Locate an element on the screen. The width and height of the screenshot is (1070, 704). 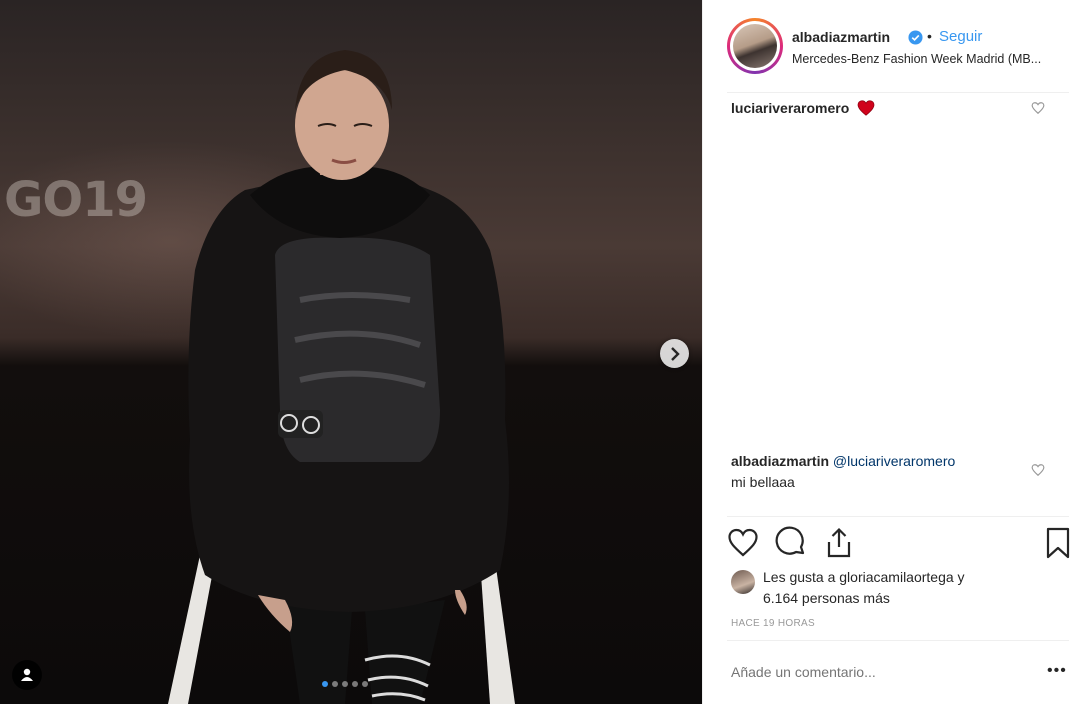
red-heart-emoji-icon is located at coordinates (866, 108).